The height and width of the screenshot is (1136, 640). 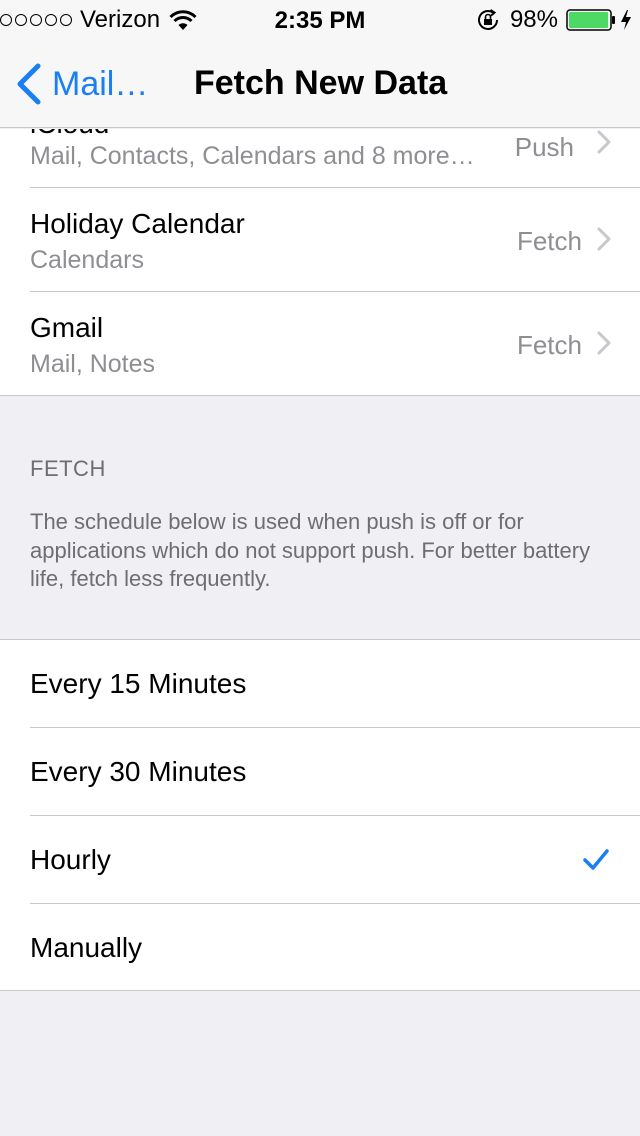 I want to click on battery-icon, so click(x=590, y=20).